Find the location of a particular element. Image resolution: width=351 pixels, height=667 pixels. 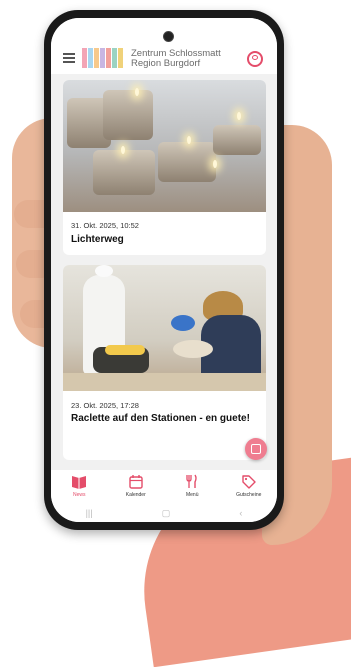

tab-calendar: Kalender is located at coordinates (136, 486).